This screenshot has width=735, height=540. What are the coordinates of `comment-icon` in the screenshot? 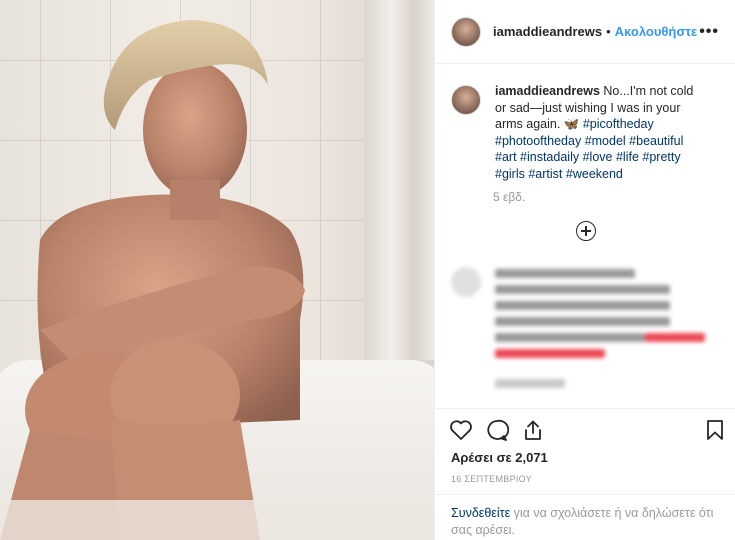 It's located at (497, 430).